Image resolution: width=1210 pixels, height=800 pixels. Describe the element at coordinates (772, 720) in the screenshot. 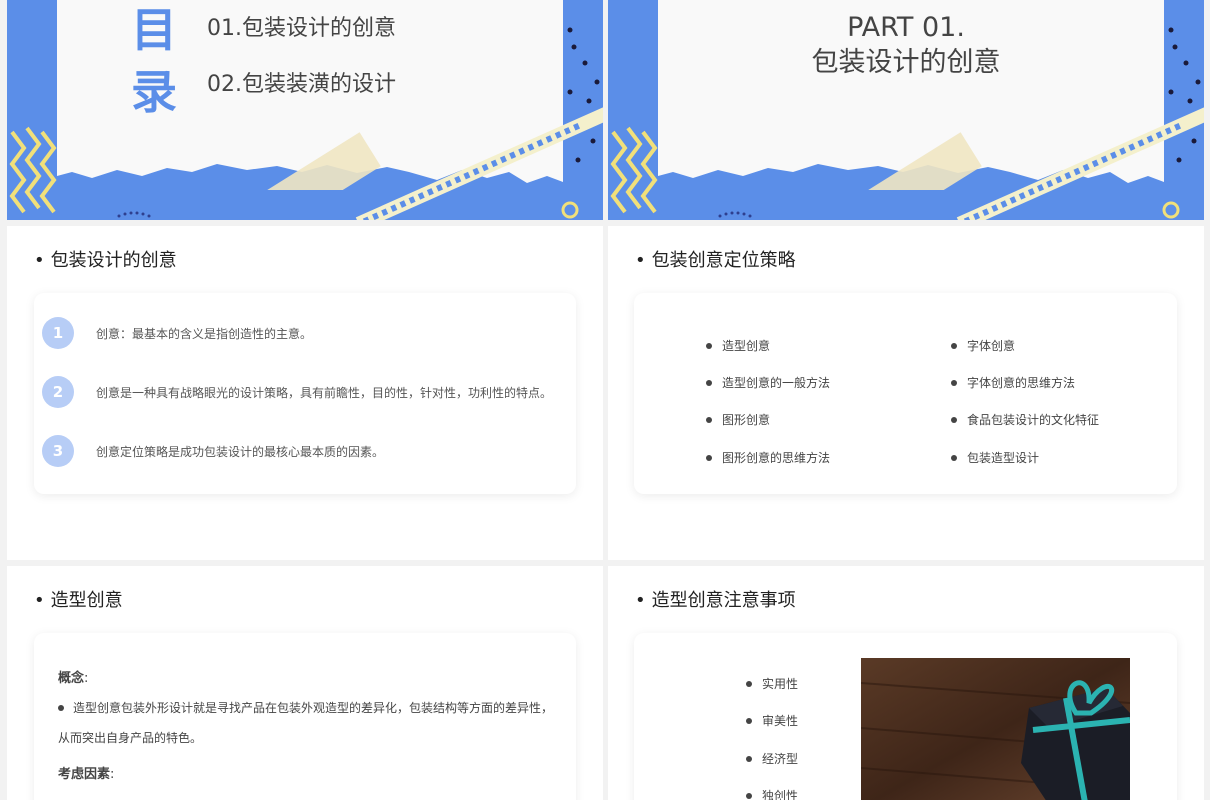

I see `list-item: 审美性` at that location.